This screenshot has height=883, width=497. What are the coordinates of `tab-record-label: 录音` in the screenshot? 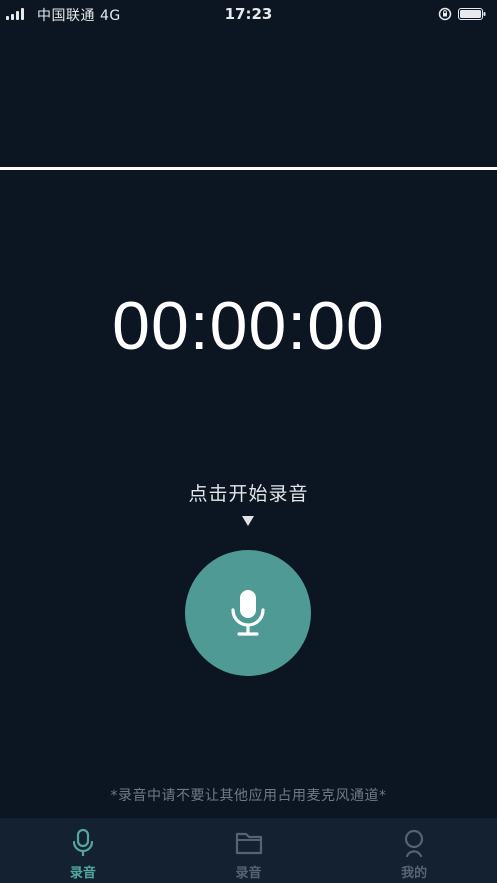 It's located at (82, 873).